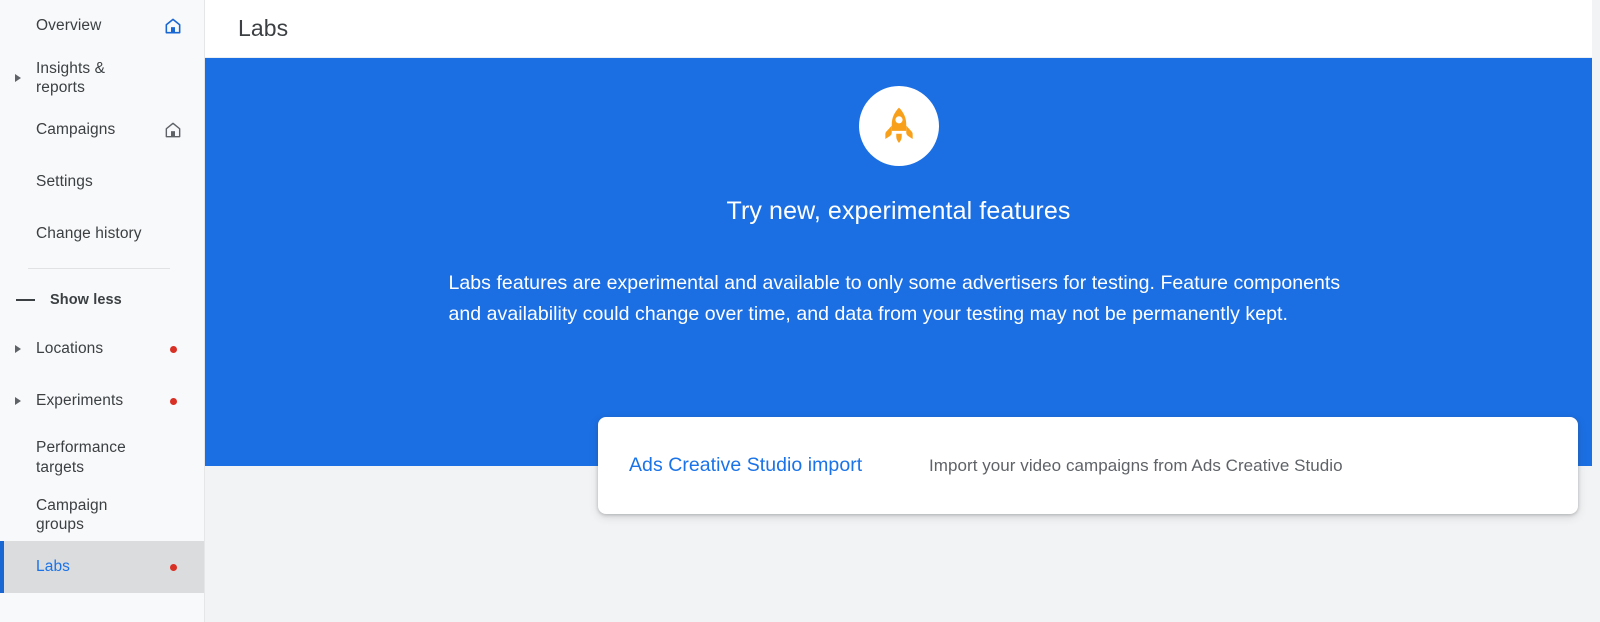  I want to click on sidebar-item-performance-targets: Performance targets, so click(102, 458).